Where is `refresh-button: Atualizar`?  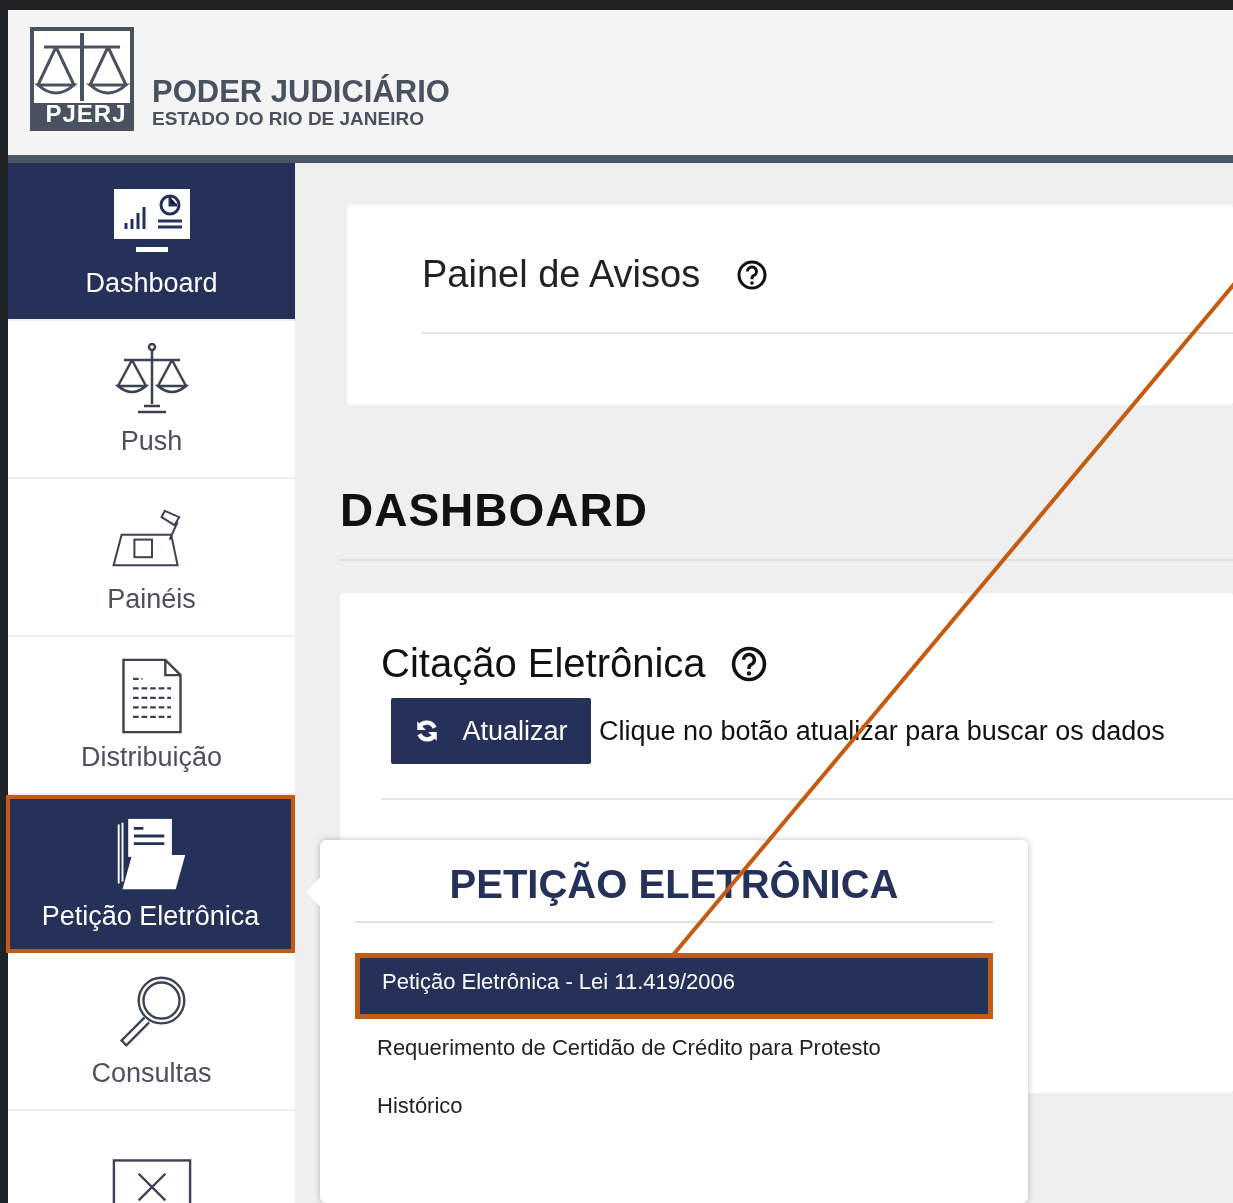 refresh-button: Atualizar is located at coordinates (491, 731).